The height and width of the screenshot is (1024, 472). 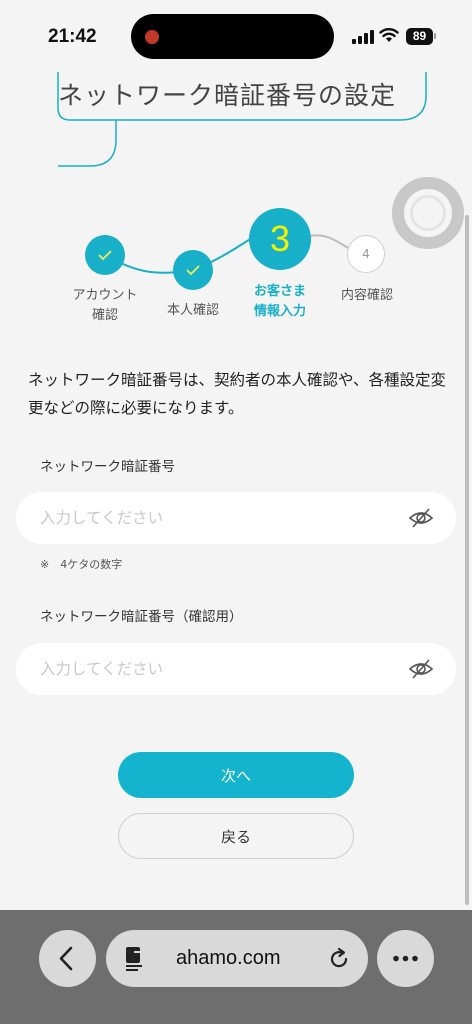 I want to click on step-3-label: お客さま 情報入力, so click(x=279, y=301).